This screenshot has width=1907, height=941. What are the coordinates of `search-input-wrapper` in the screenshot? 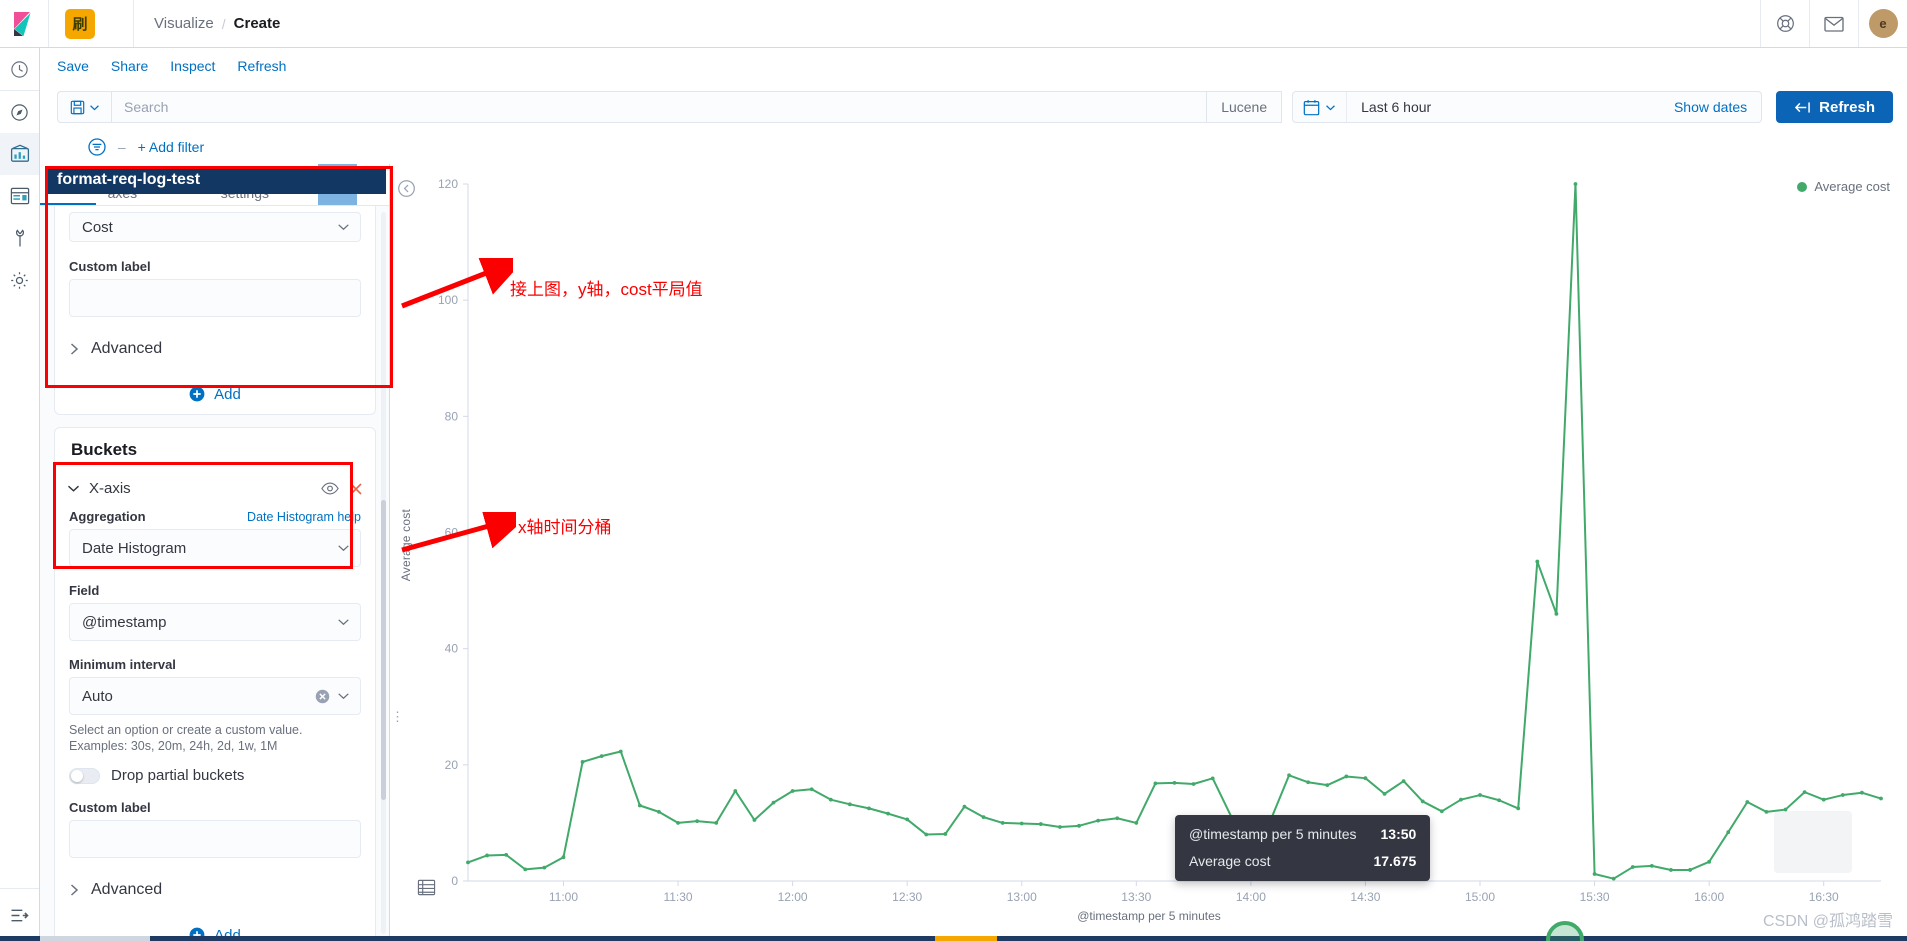 It's located at (659, 107).